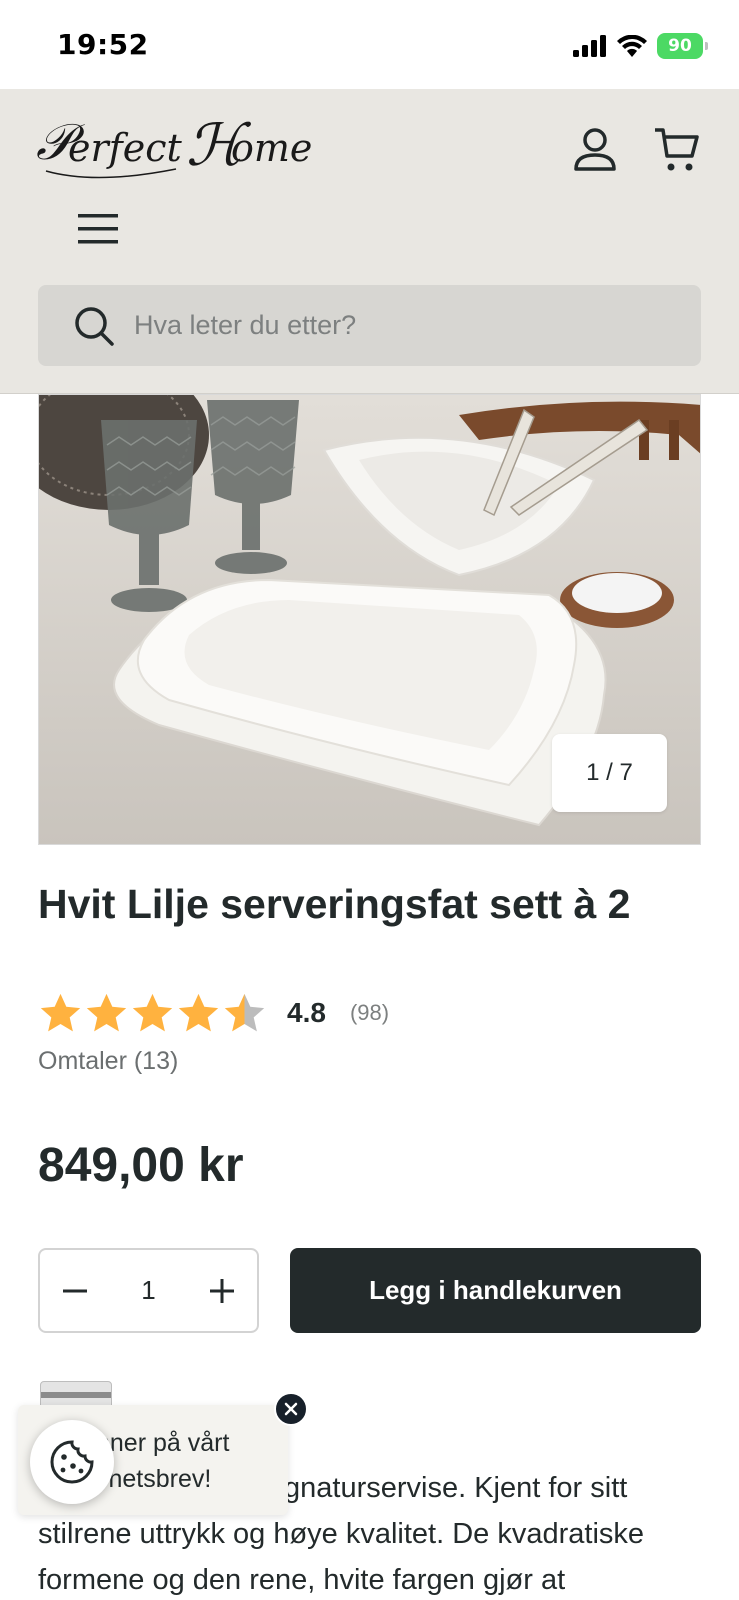 The image size is (739, 1600). I want to click on cookie-settings-button, so click(72, 1462).